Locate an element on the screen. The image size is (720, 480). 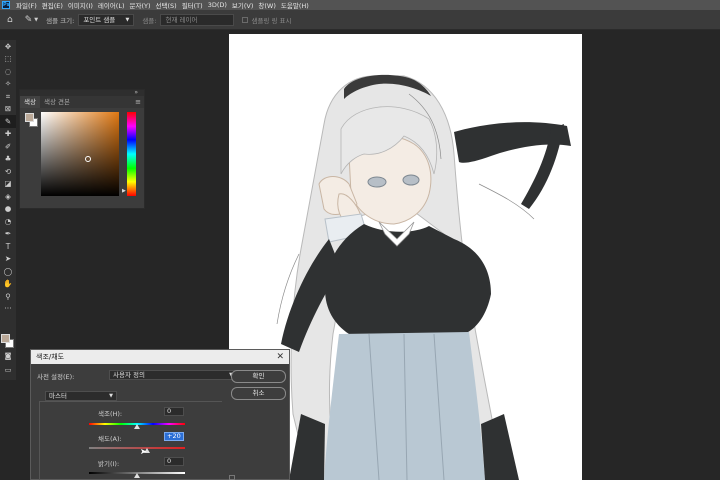
stamp-icon: ♣ is located at coordinates (8, 159).